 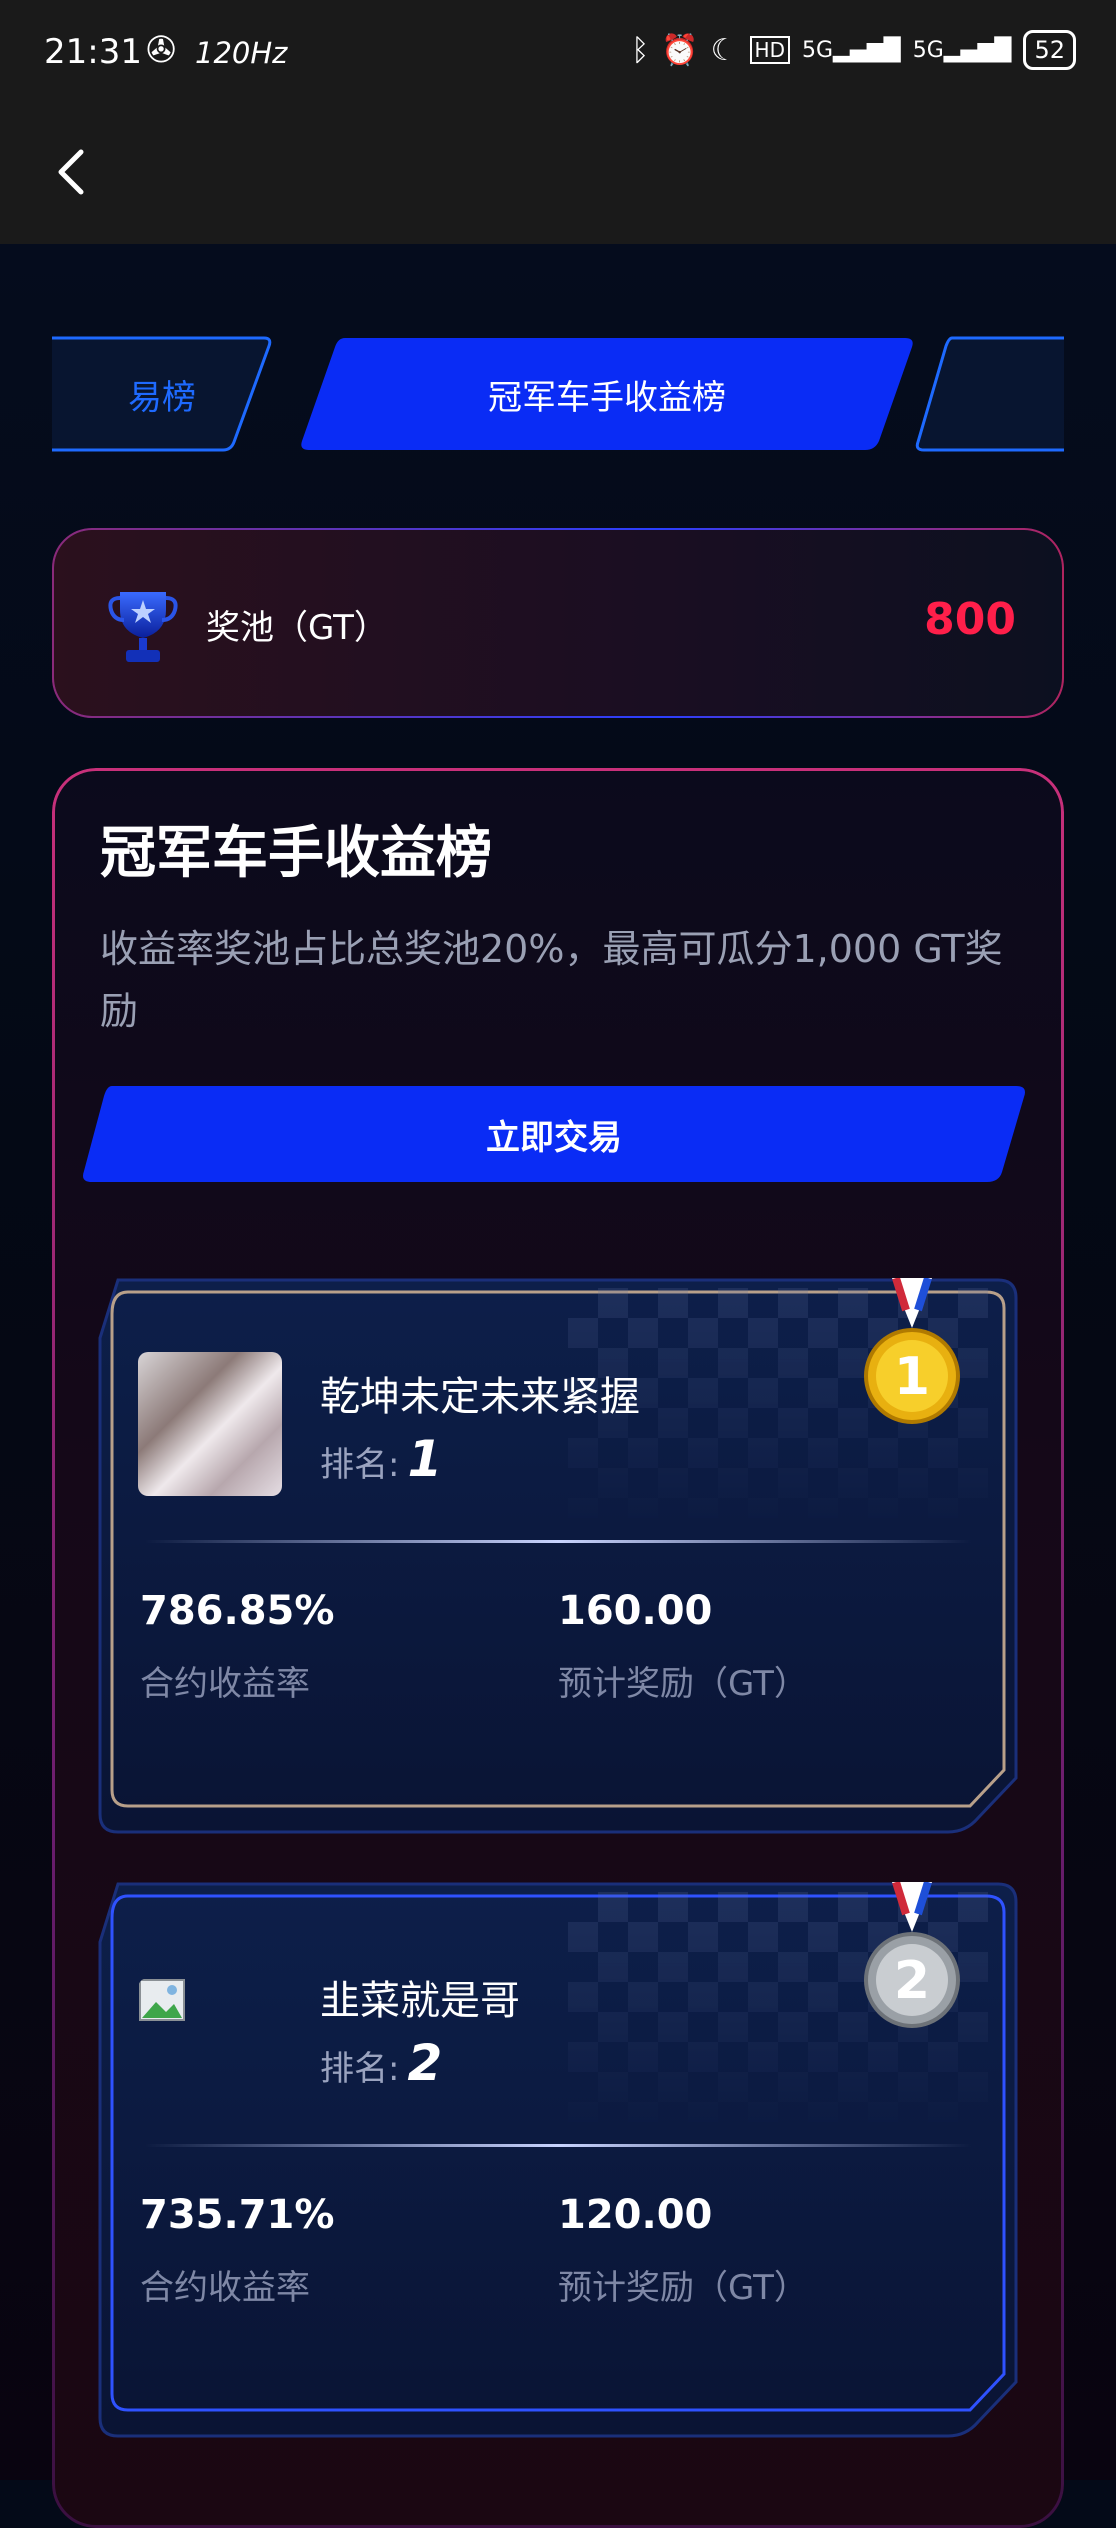 What do you see at coordinates (241, 53) in the screenshot?
I see `refresh-rate: 120Hz` at bounding box center [241, 53].